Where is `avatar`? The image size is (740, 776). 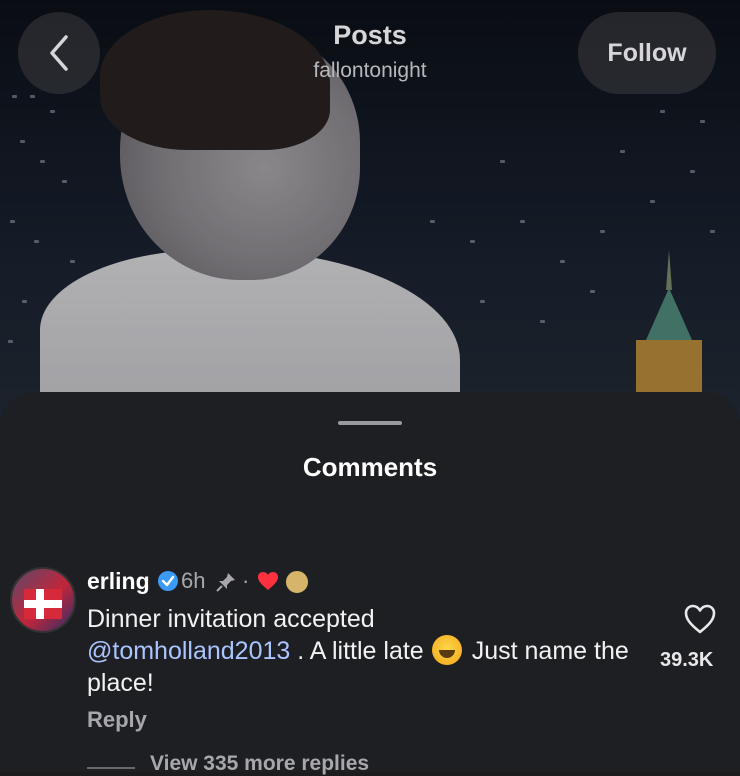 avatar is located at coordinates (43, 600).